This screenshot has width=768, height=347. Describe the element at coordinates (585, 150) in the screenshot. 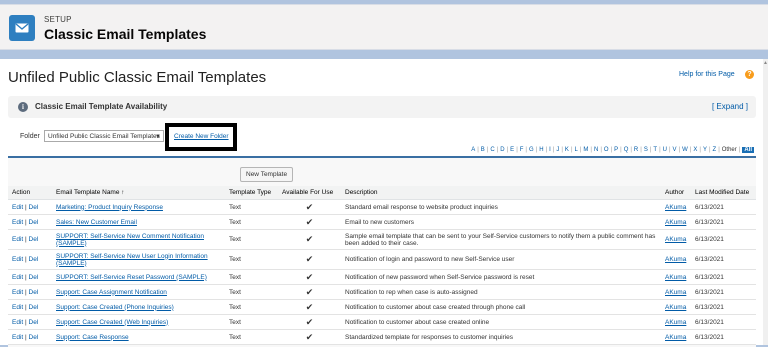

I see `letter-filter-m: M` at that location.